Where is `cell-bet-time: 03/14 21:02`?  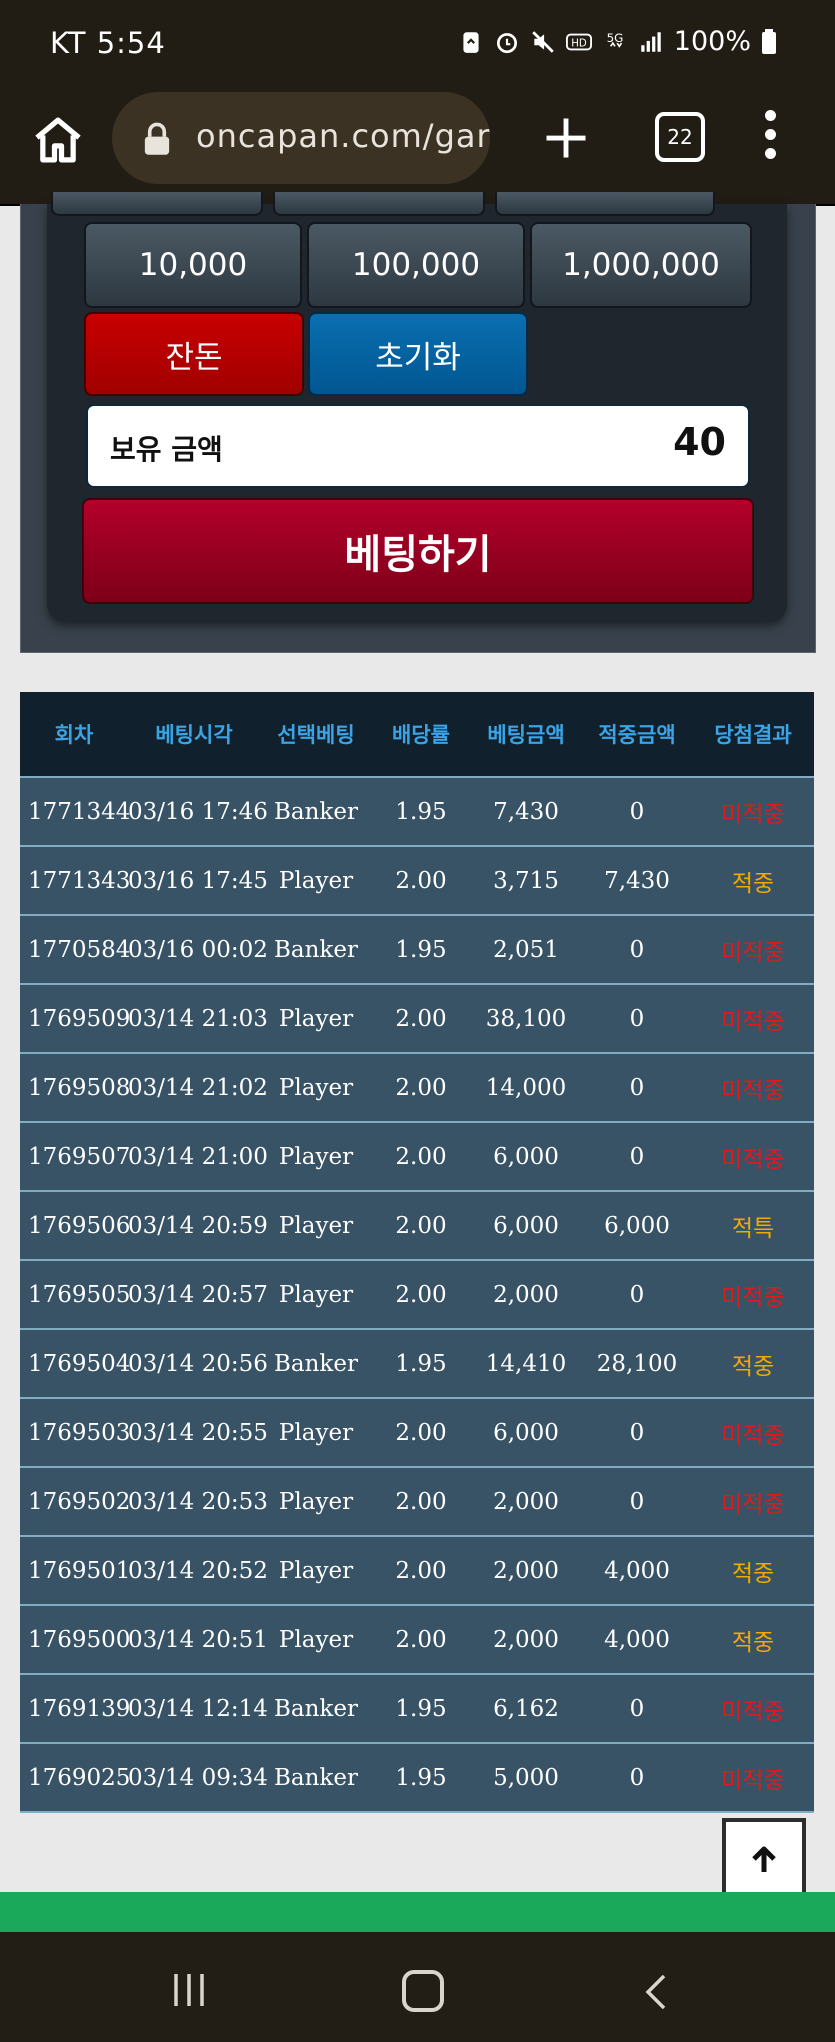
cell-bet-time: 03/14 21:02 is located at coordinates (198, 1087).